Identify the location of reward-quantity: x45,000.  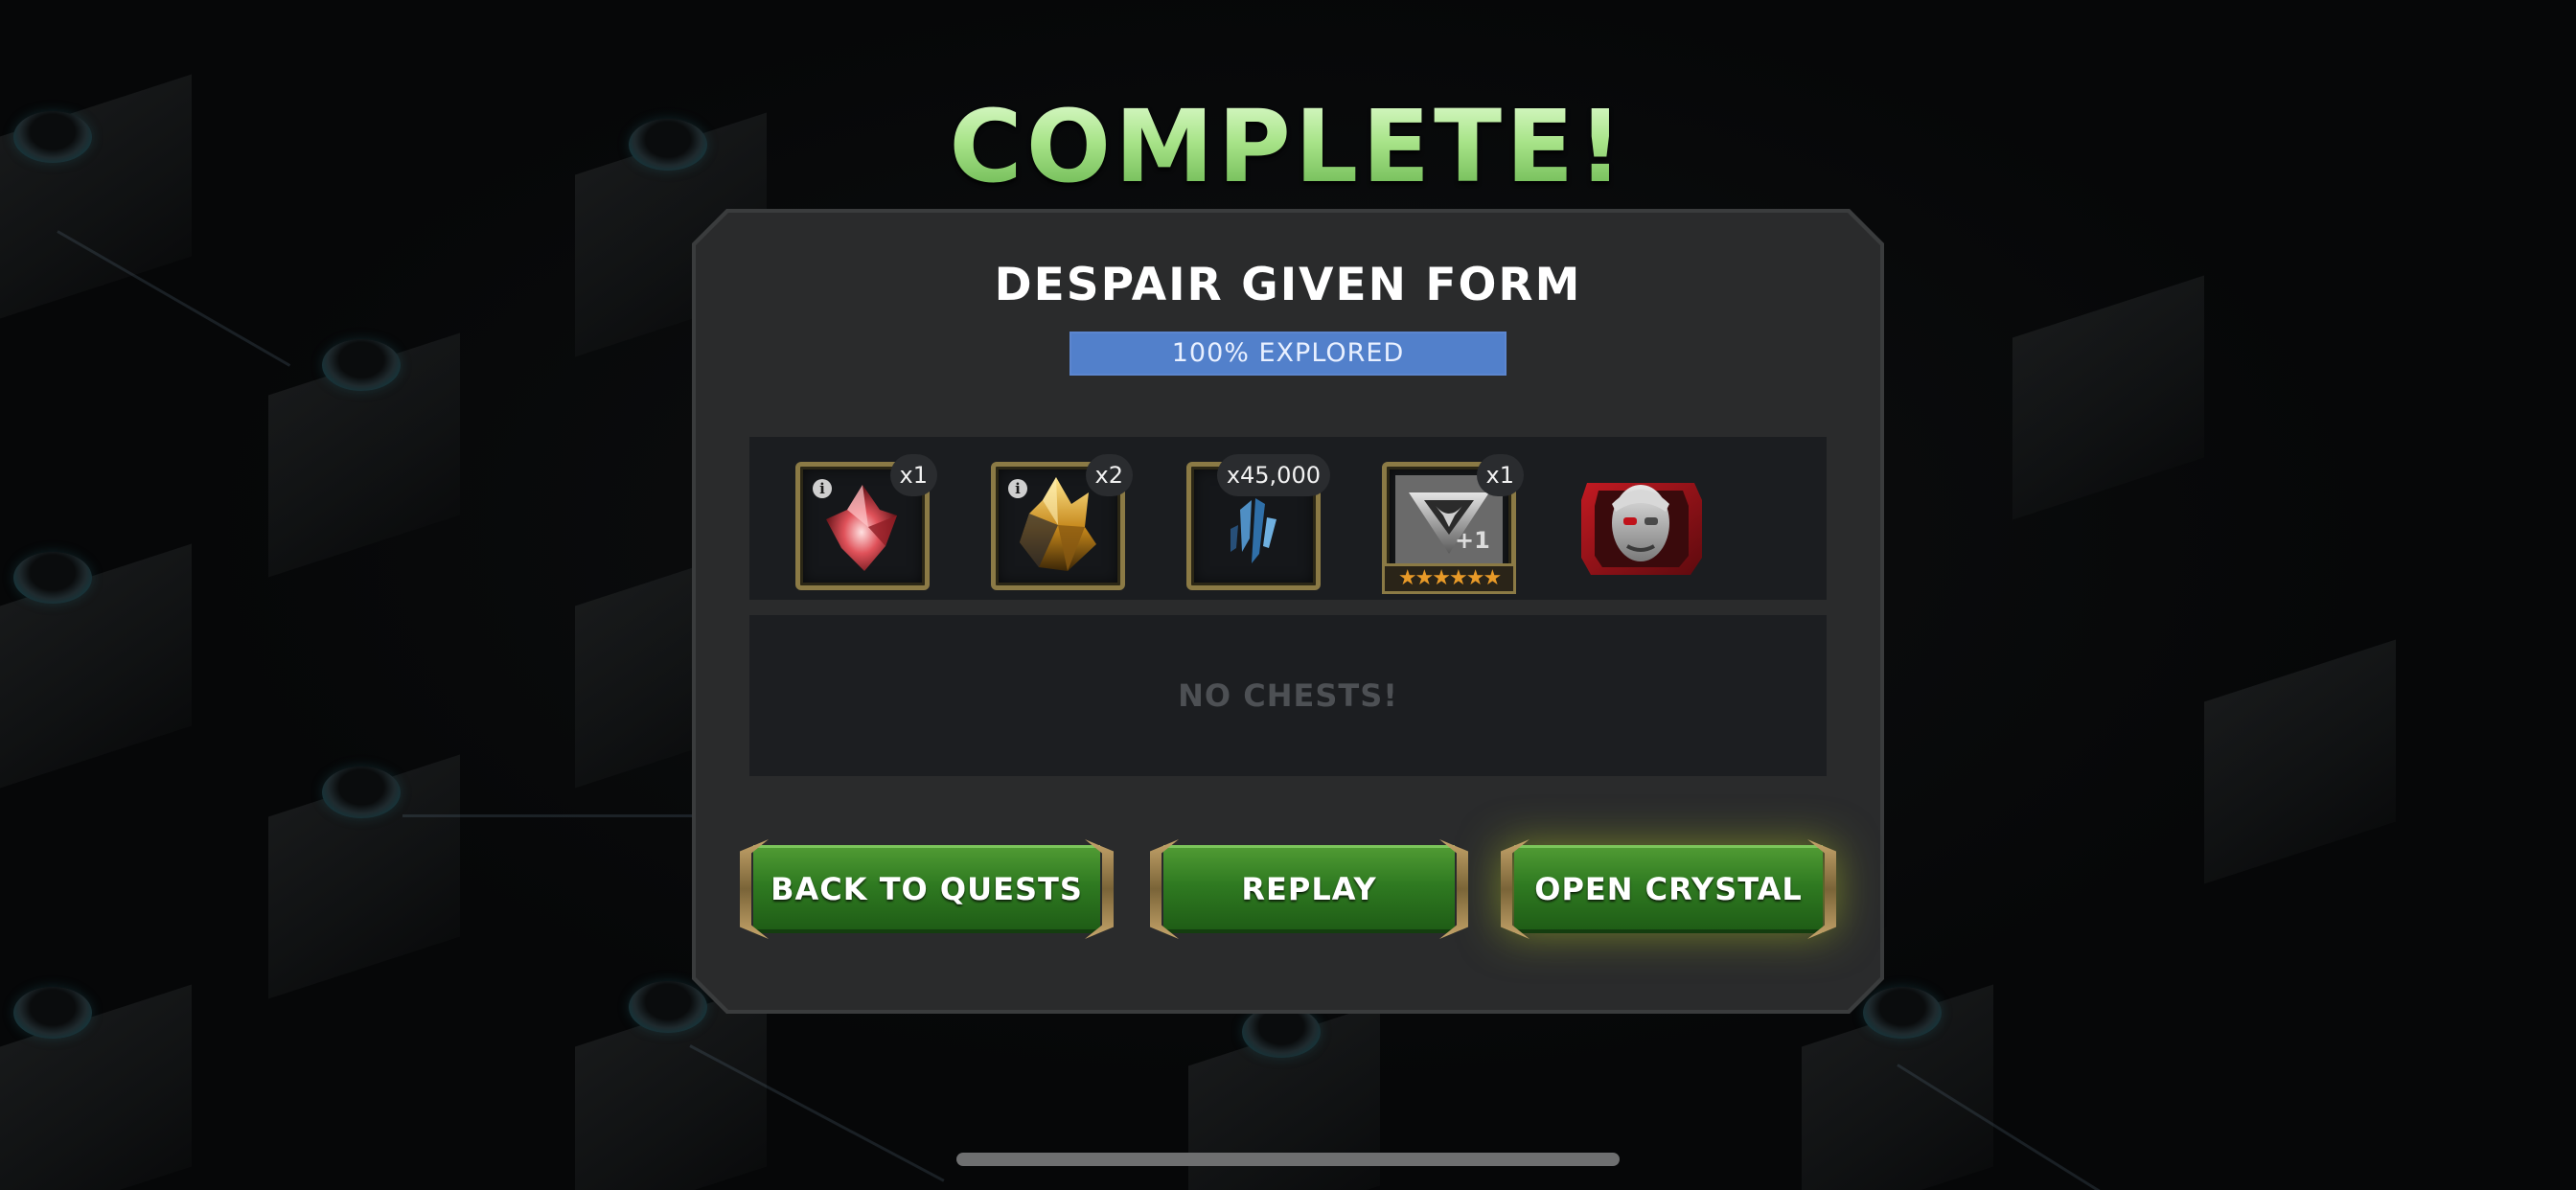
(1273, 475).